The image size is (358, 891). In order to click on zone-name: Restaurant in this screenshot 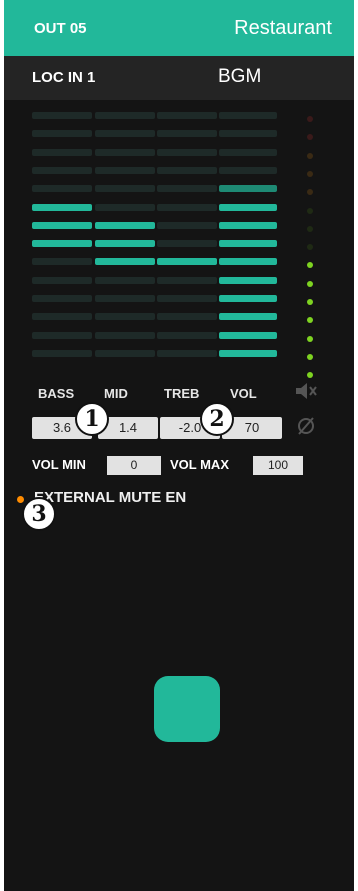, I will do `click(283, 28)`.